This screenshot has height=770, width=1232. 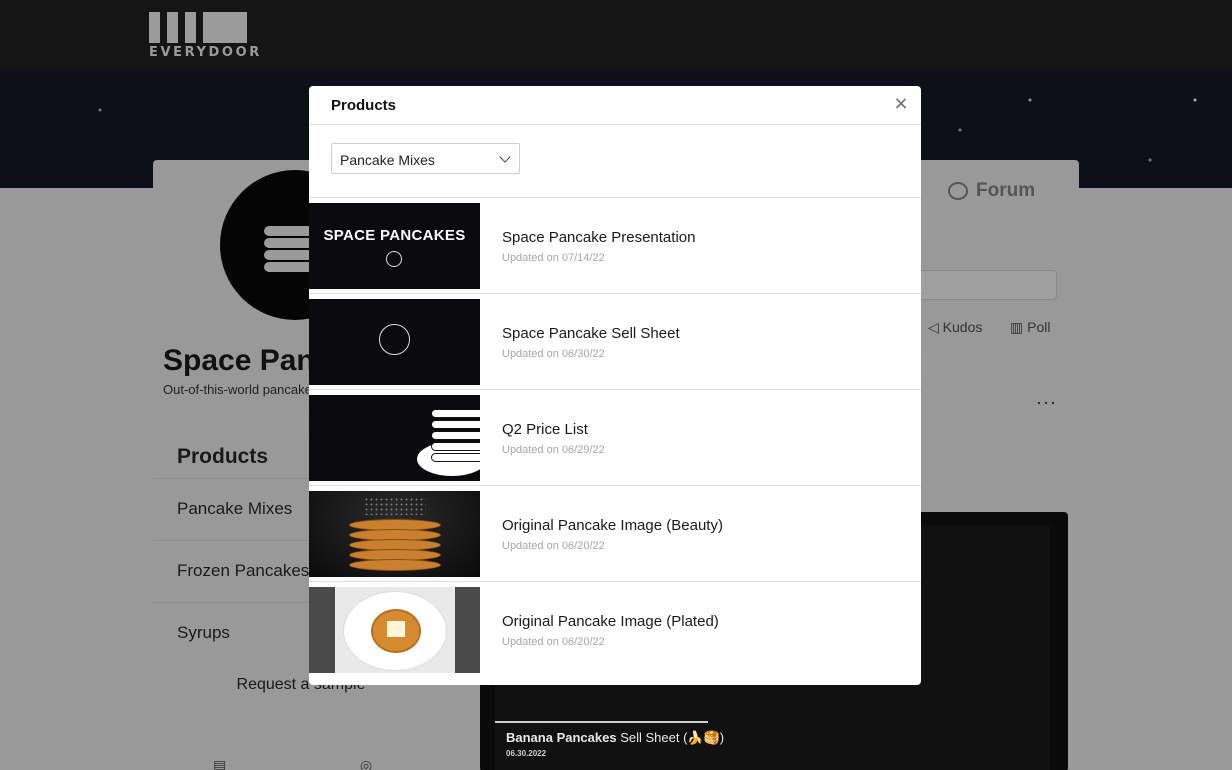 I want to click on broadcast-icon: ◎, so click(x=366, y=763).